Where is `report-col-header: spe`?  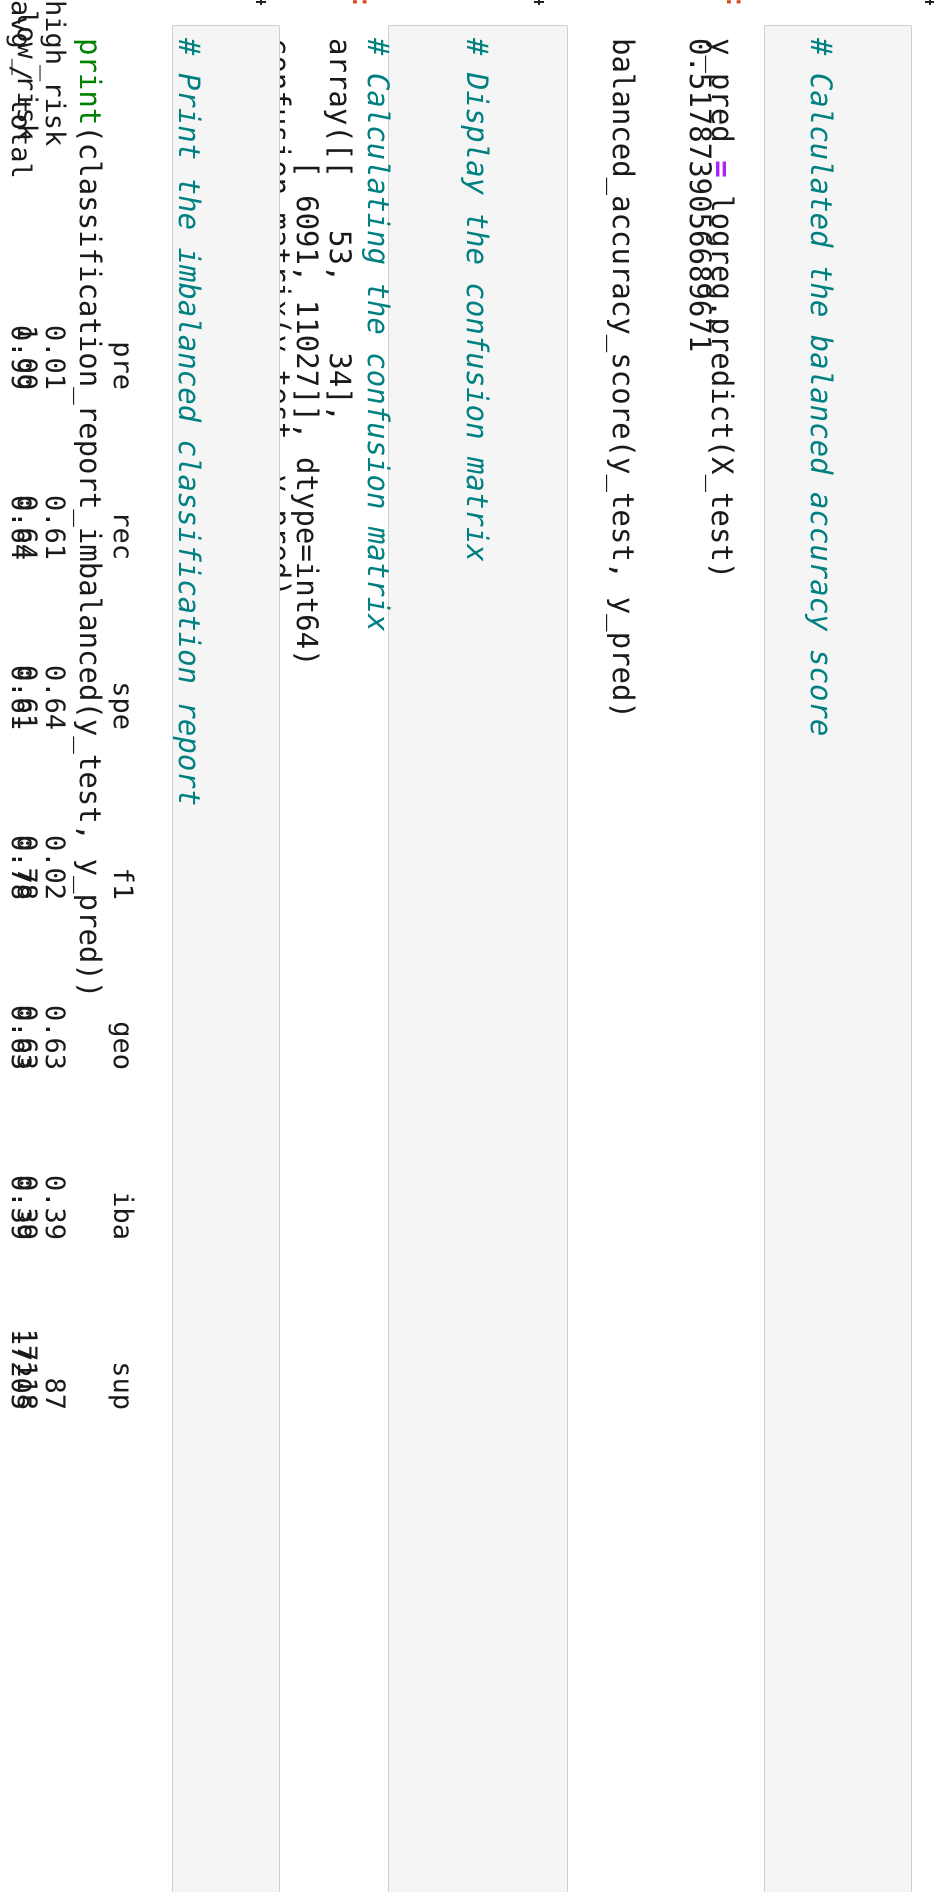
report-col-header: spe is located at coordinates (122, 705).